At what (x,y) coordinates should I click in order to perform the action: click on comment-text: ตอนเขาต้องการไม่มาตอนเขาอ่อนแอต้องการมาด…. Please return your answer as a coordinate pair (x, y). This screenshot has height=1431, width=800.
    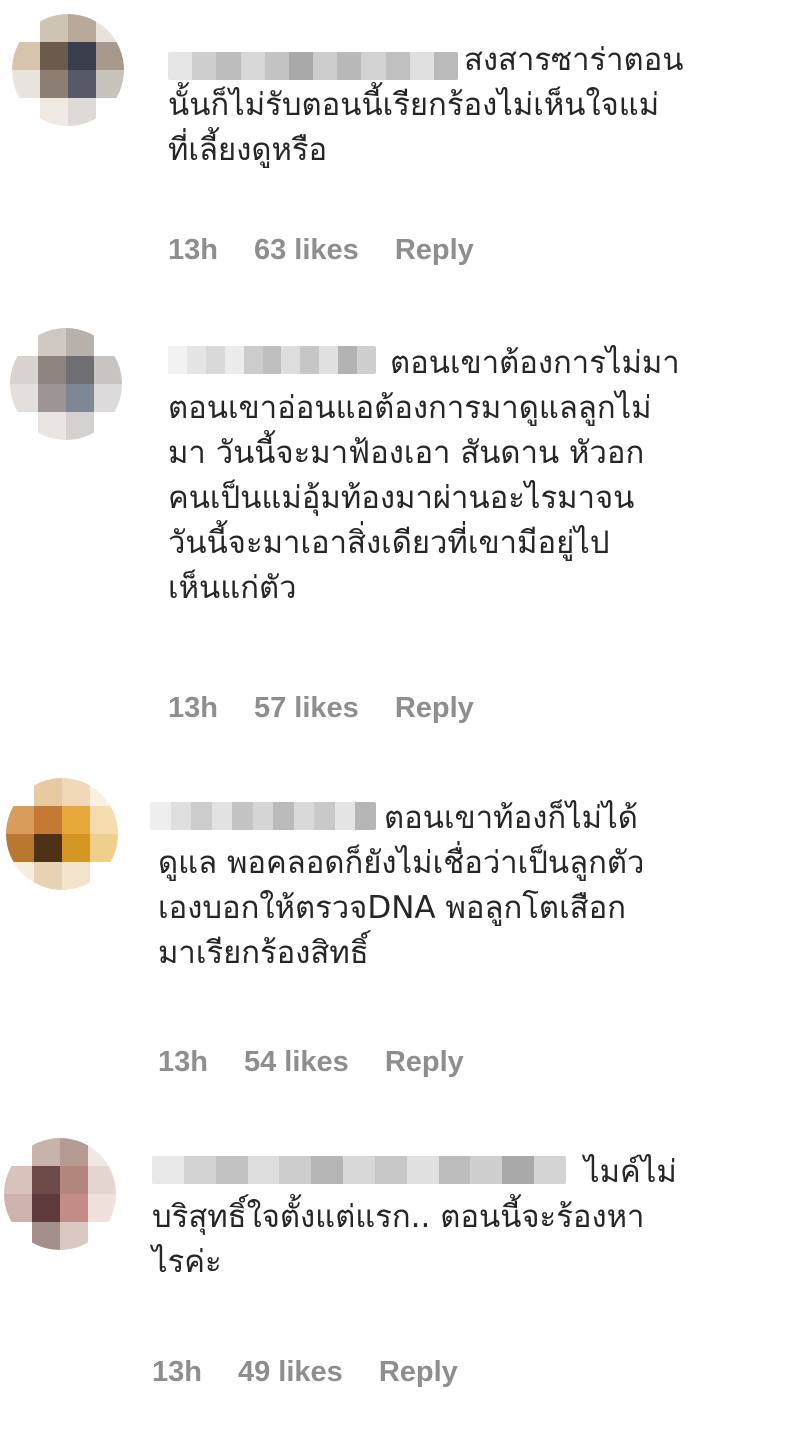
    Looking at the image, I should click on (424, 476).